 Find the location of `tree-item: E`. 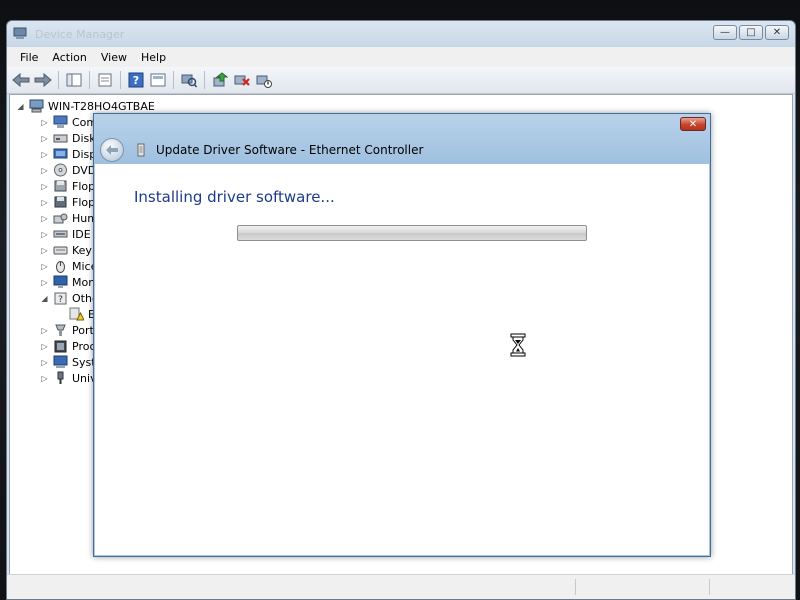

tree-item: E is located at coordinates (75, 314).